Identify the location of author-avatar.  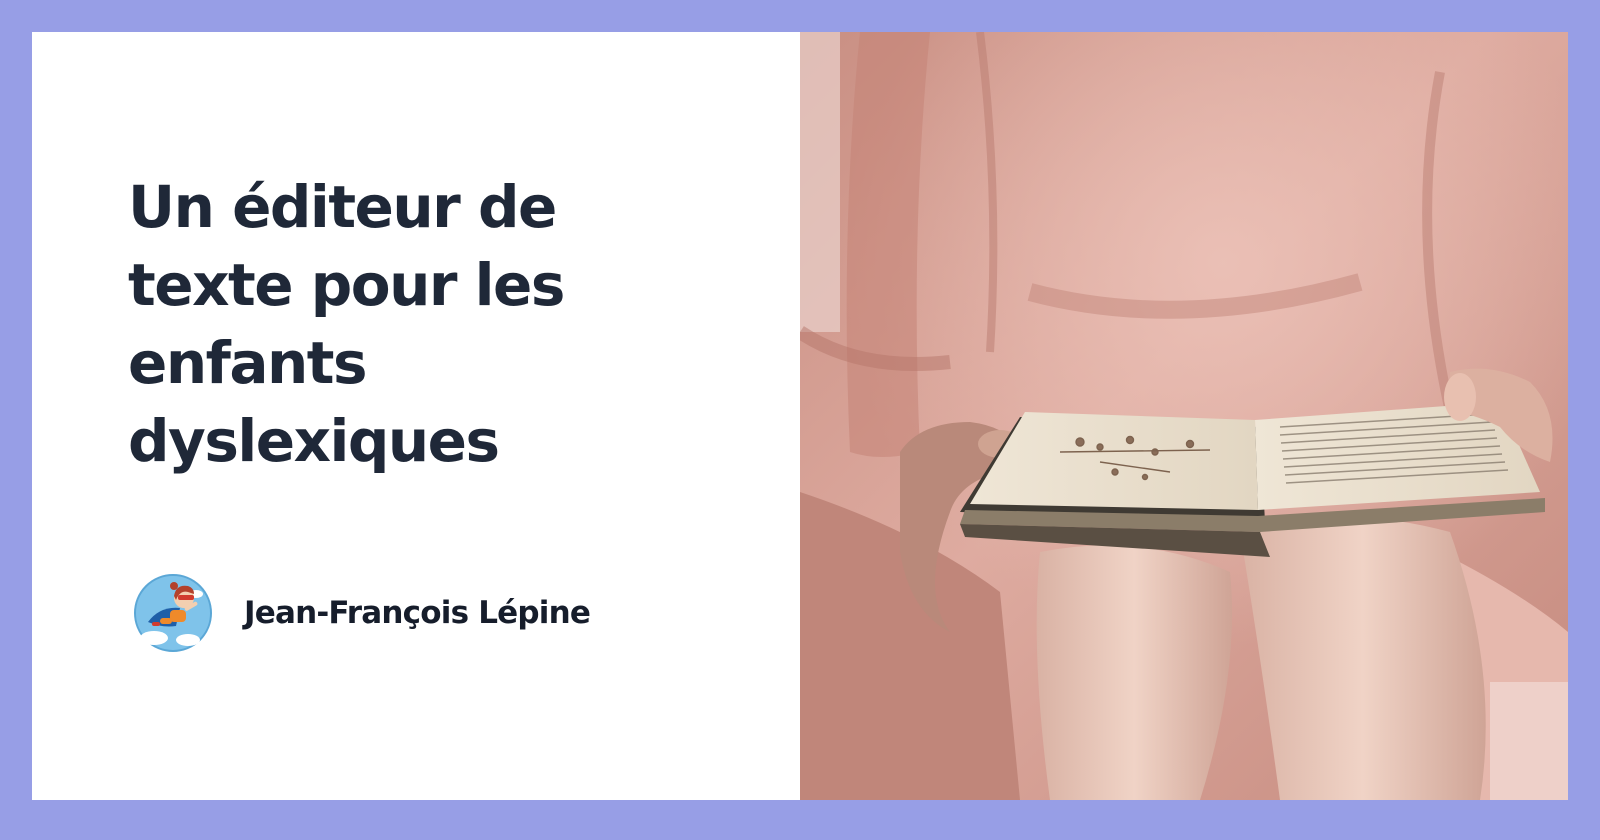
(173, 613).